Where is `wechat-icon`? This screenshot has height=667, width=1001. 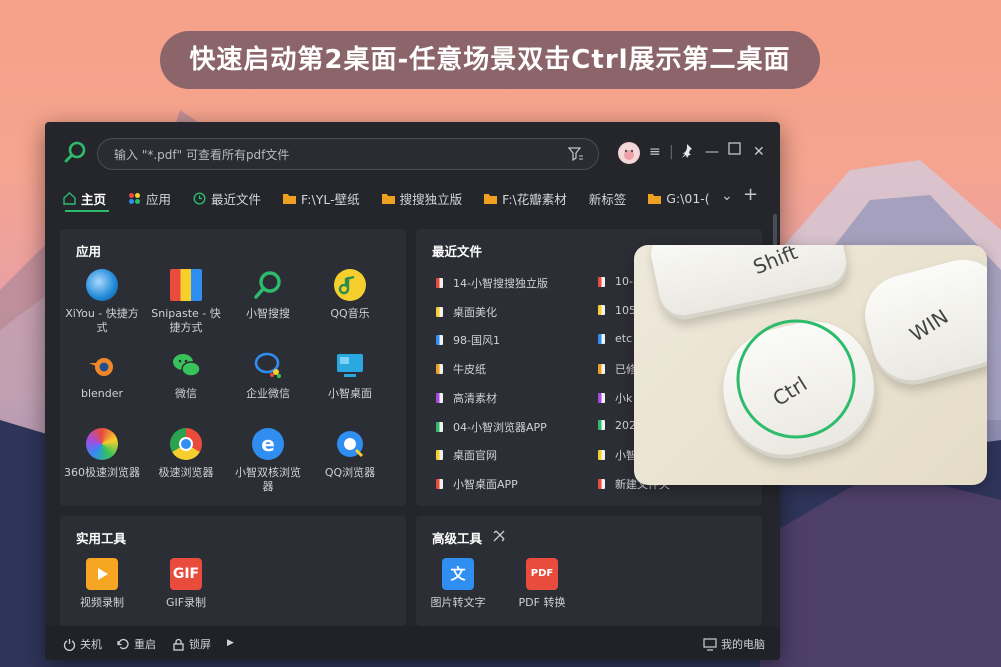 wechat-icon is located at coordinates (186, 365).